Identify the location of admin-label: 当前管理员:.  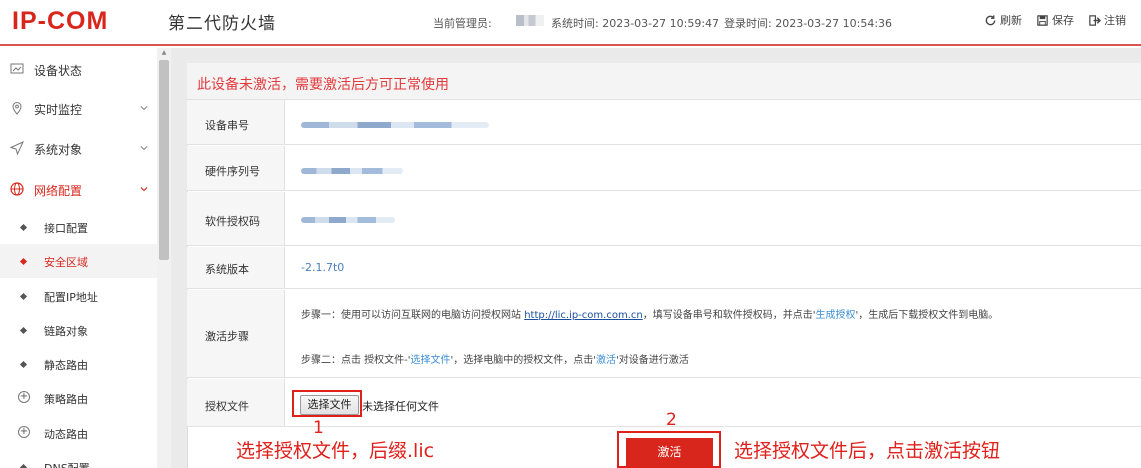
(462, 23).